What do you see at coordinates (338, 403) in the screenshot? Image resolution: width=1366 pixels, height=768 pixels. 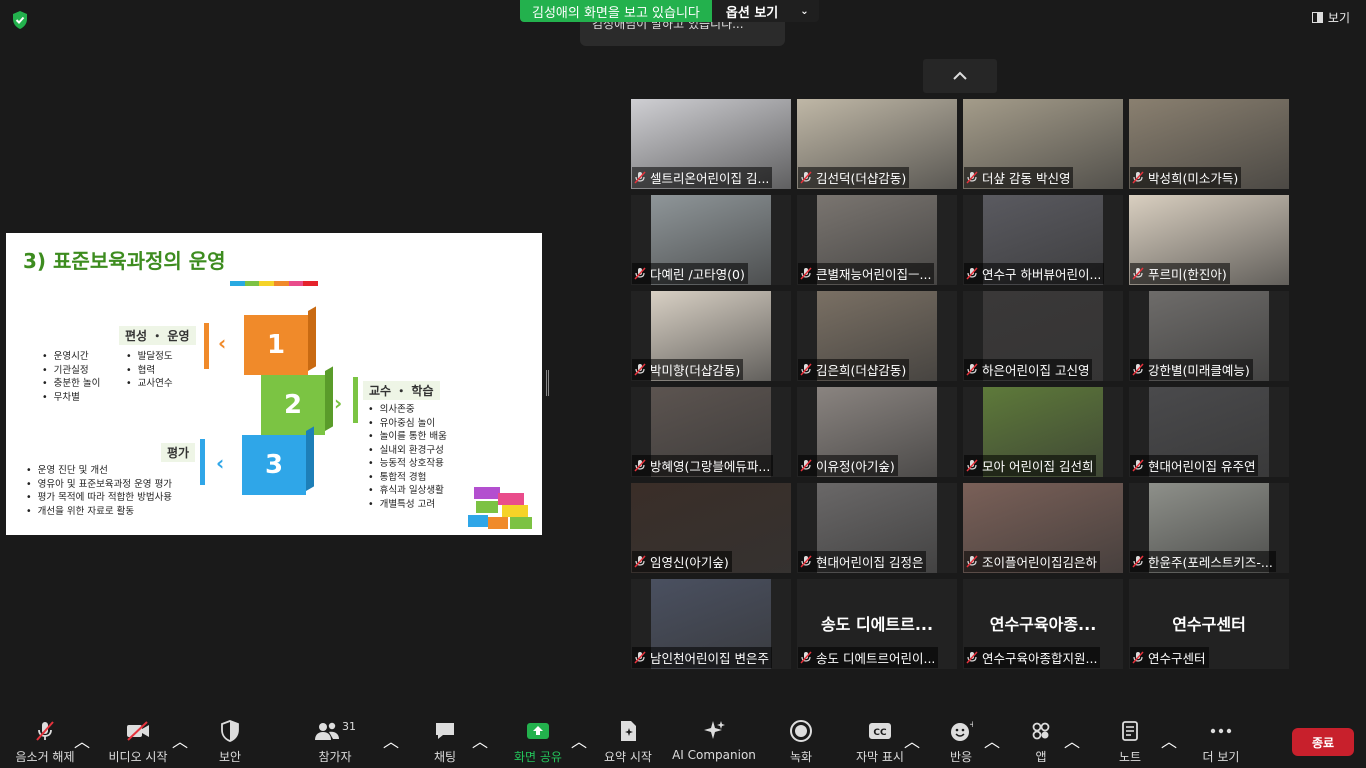 I see `chevron-right-icon: ›` at bounding box center [338, 403].